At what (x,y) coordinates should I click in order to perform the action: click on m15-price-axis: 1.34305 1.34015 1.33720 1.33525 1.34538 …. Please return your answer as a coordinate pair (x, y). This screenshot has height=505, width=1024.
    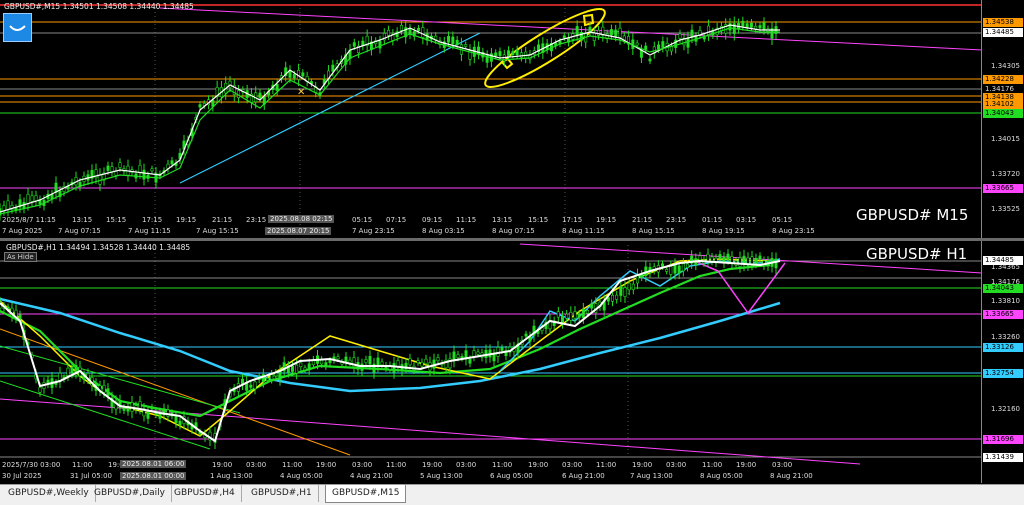
    Looking at the image, I should click on (1002, 119).